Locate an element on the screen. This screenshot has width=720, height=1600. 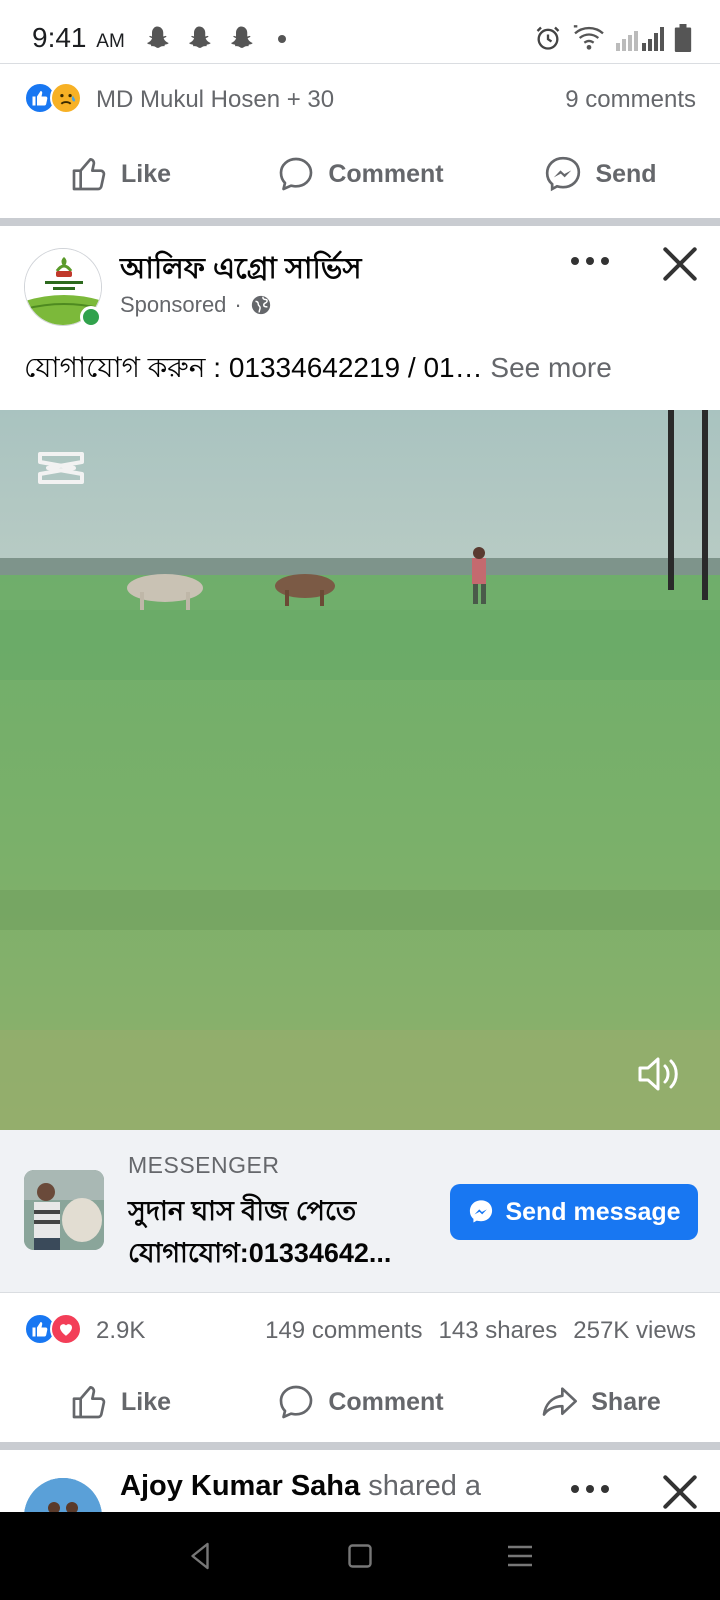
alarm-icon is located at coordinates (548, 38).